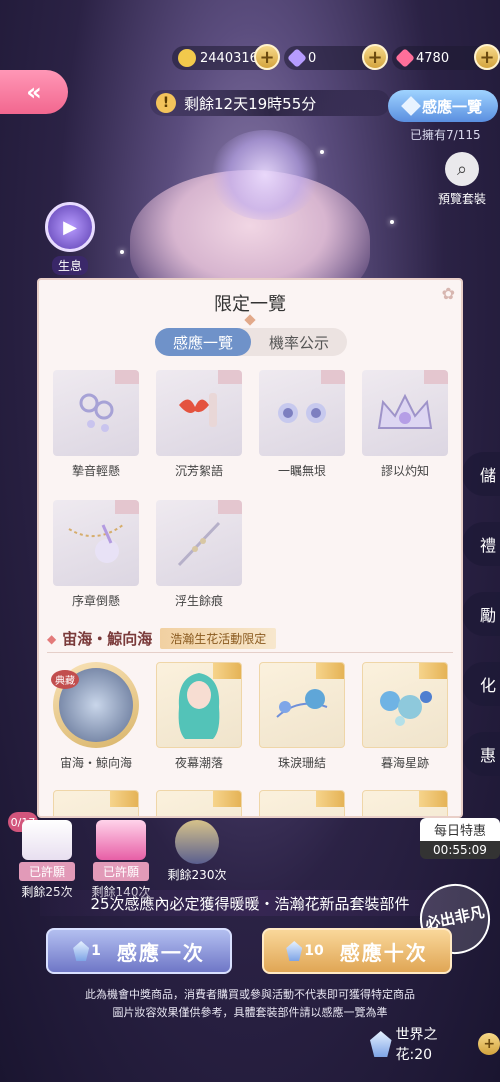  Describe the element at coordinates (69, 265) in the screenshot. I see `story-label: 生息` at that location.